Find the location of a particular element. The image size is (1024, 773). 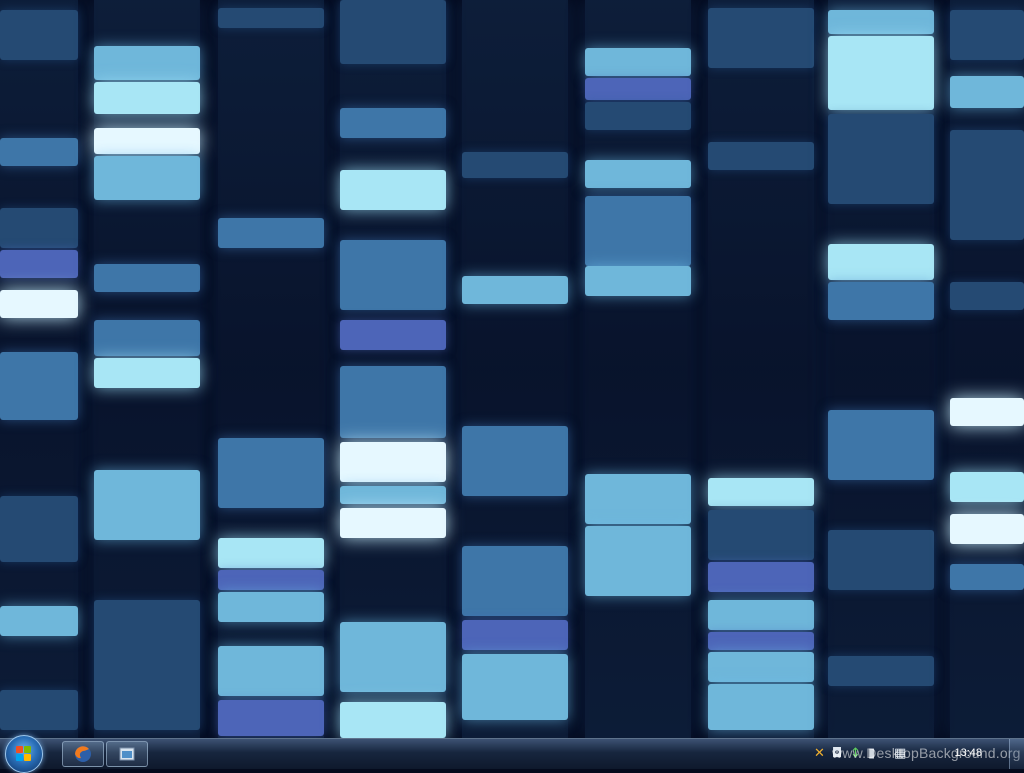

tools-icon: ✕ is located at coordinates (819, 754).